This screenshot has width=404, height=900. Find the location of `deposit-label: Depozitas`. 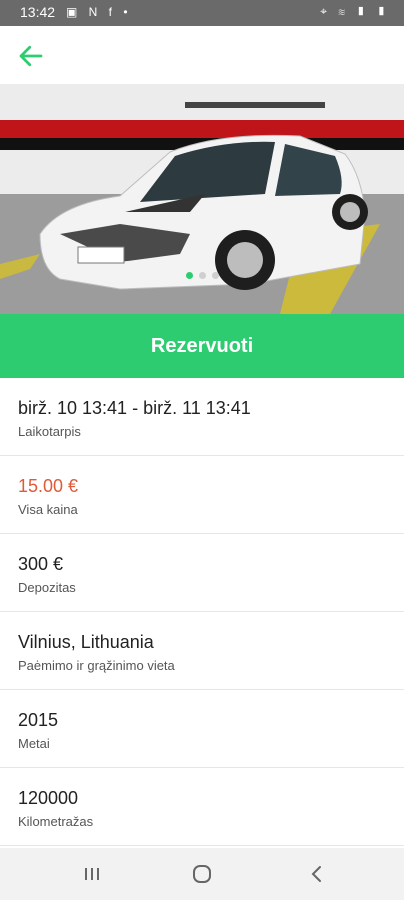

deposit-label: Depozitas is located at coordinates (47, 587).